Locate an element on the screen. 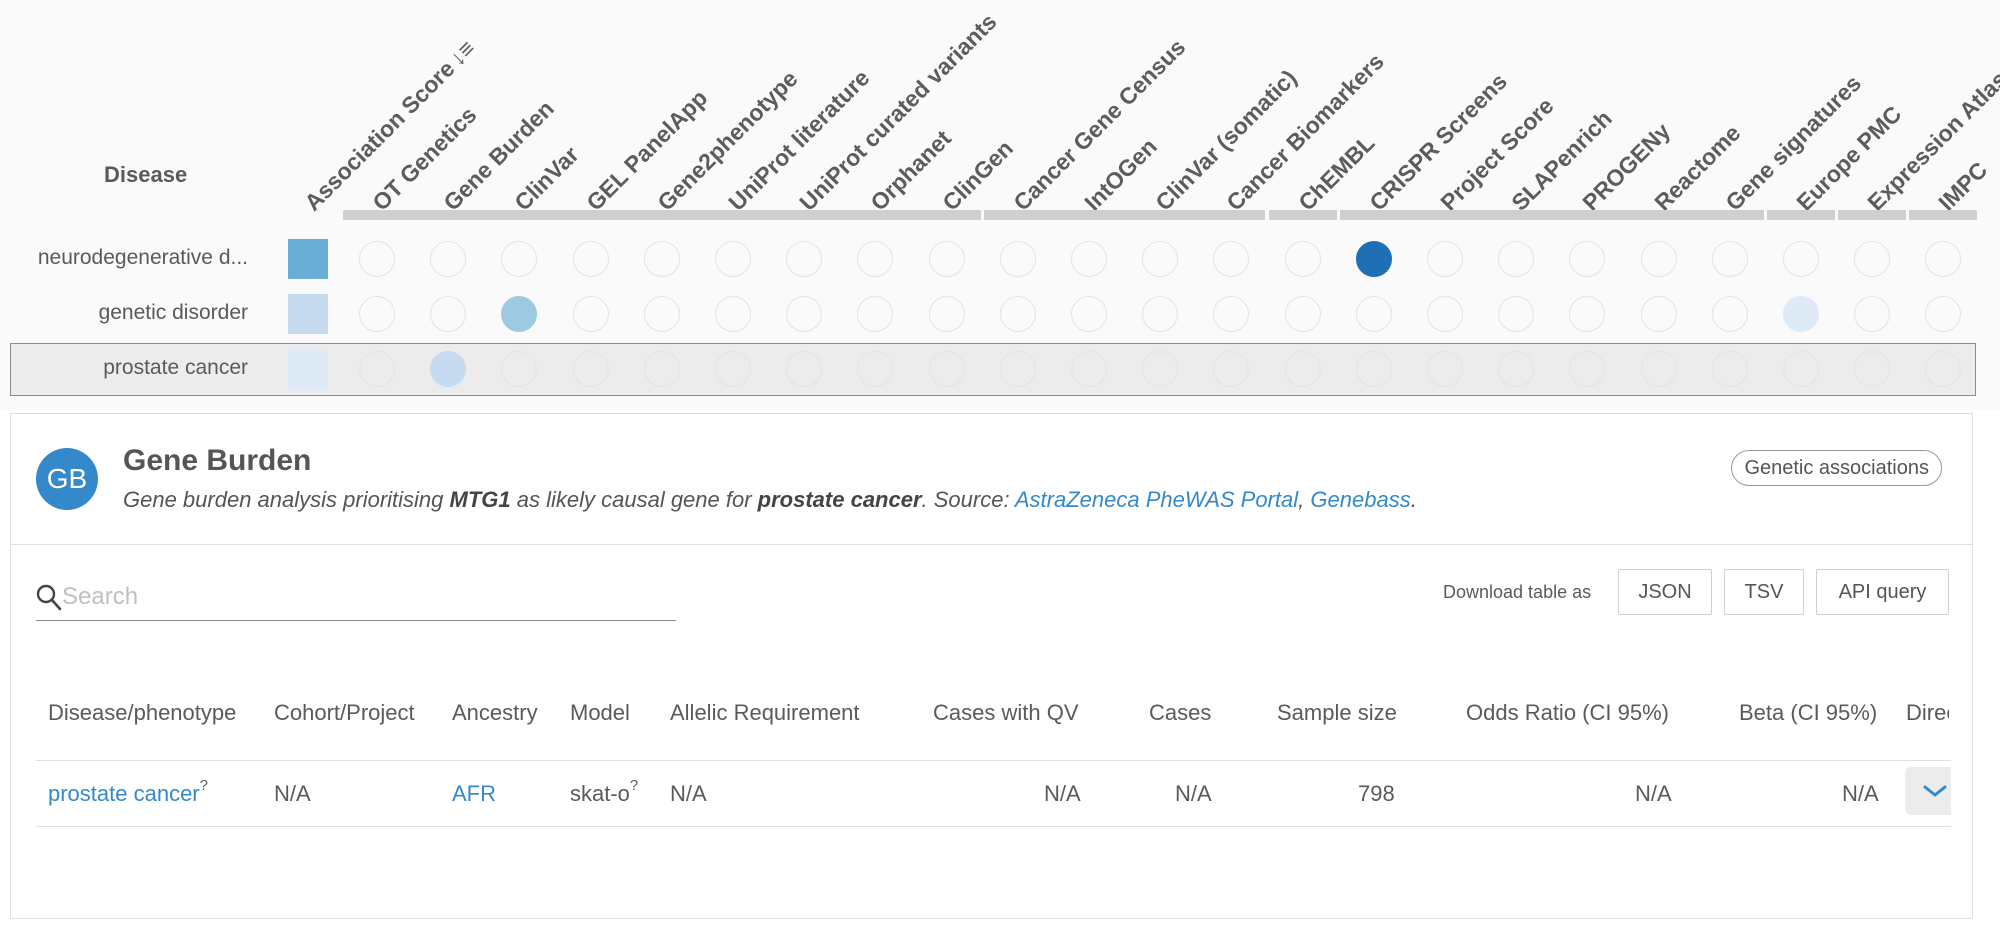  row-disease-label: genetic disorder is located at coordinates (124, 313).